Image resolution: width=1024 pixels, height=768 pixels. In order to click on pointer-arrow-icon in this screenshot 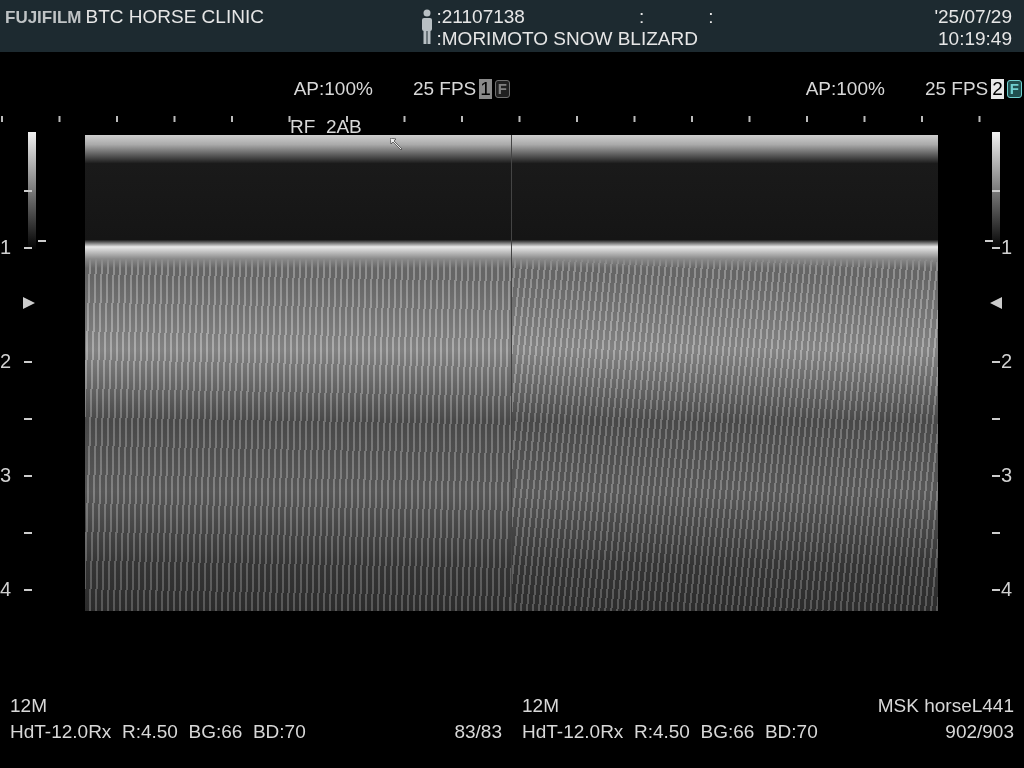, I will do `click(396, 144)`.